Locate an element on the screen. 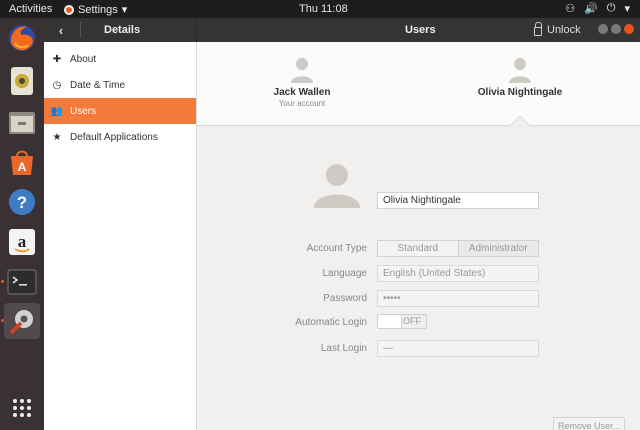  switch-state: OFF is located at coordinates (412, 321).